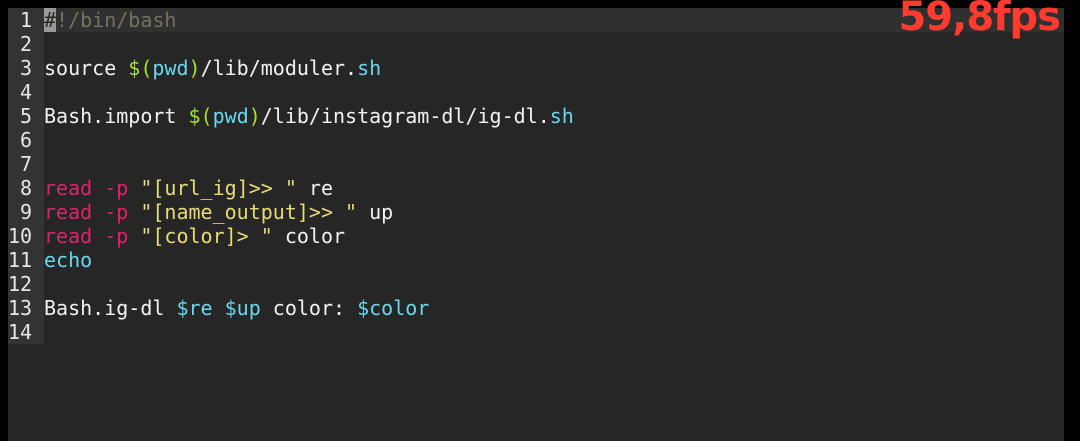  What do you see at coordinates (309, 236) in the screenshot?
I see `code-token: color` at bounding box center [309, 236].